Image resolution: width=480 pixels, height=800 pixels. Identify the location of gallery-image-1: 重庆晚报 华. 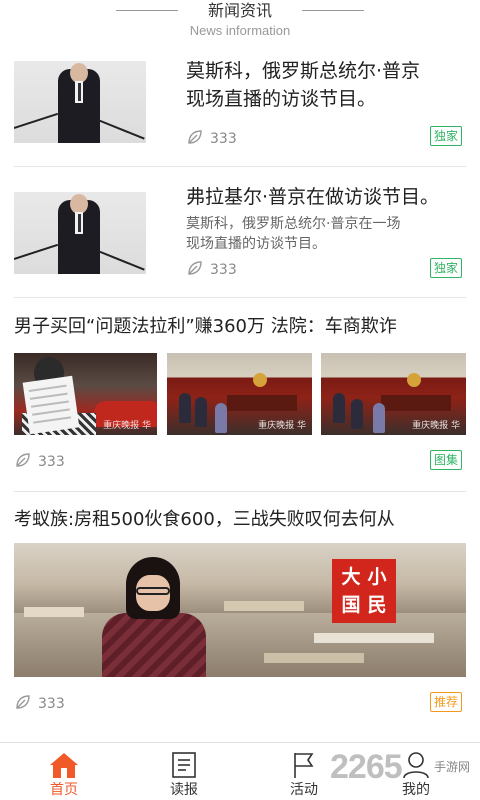
(85, 394).